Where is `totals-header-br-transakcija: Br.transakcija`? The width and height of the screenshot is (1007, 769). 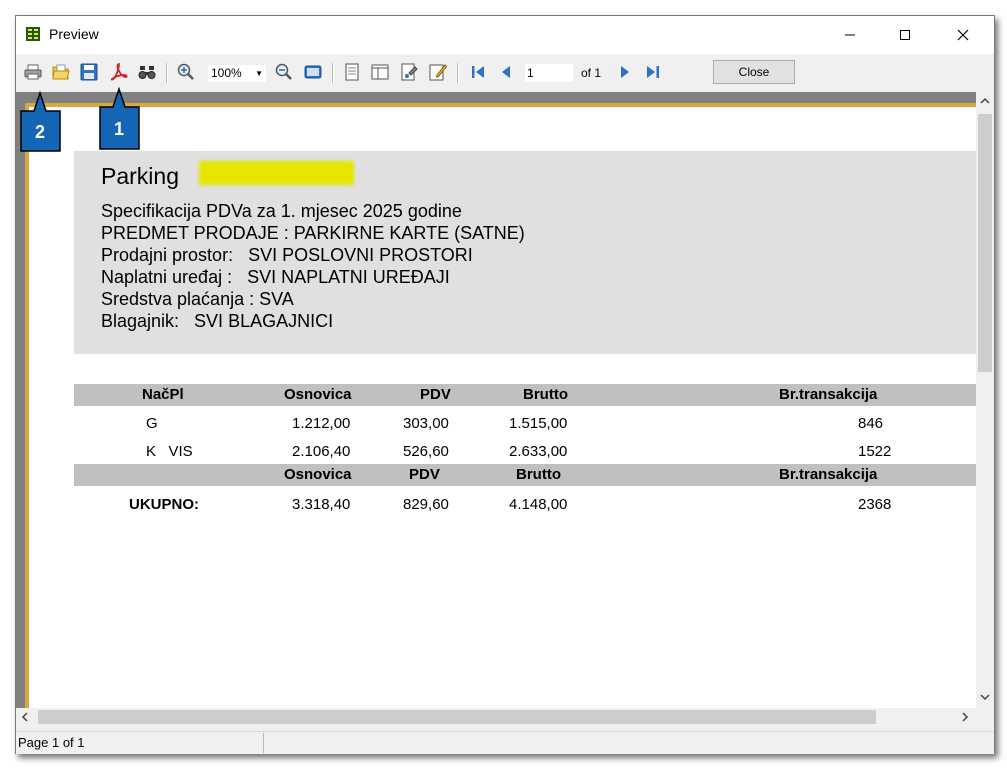
totals-header-br-transakcija: Br.transakcija is located at coordinates (828, 474).